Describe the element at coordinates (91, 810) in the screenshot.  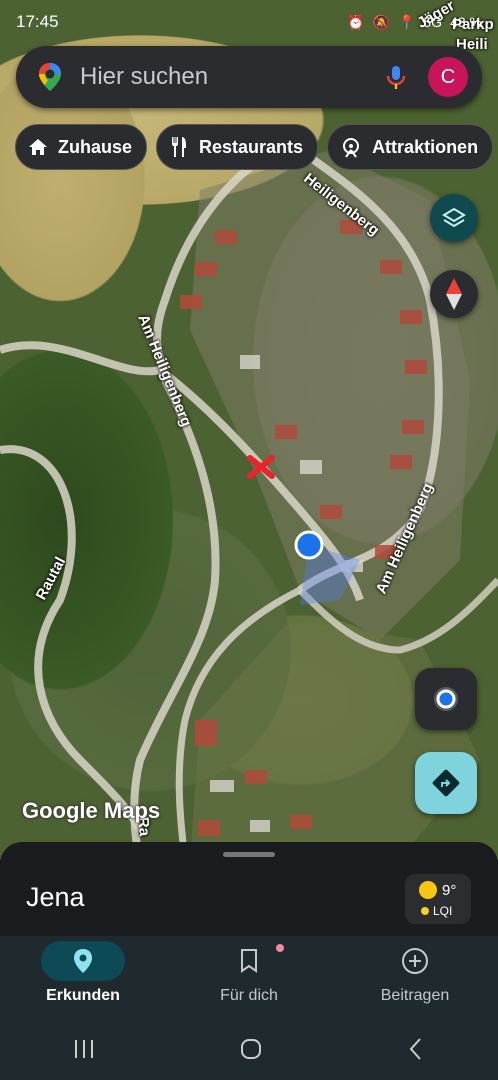
I see `google-maps-attribution: Google Maps` at that location.